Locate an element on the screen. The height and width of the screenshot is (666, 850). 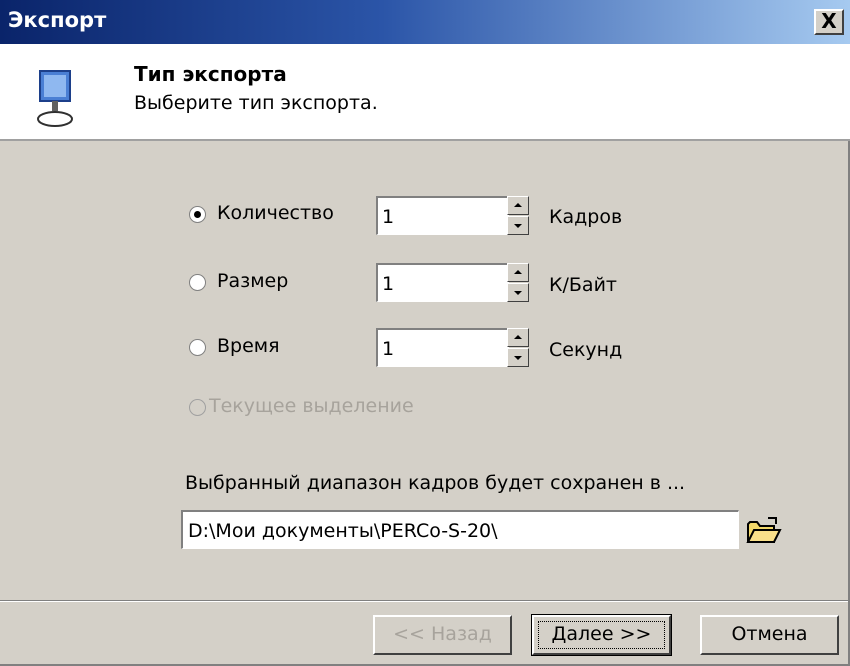
radio-time-label: Время is located at coordinates (248, 346).